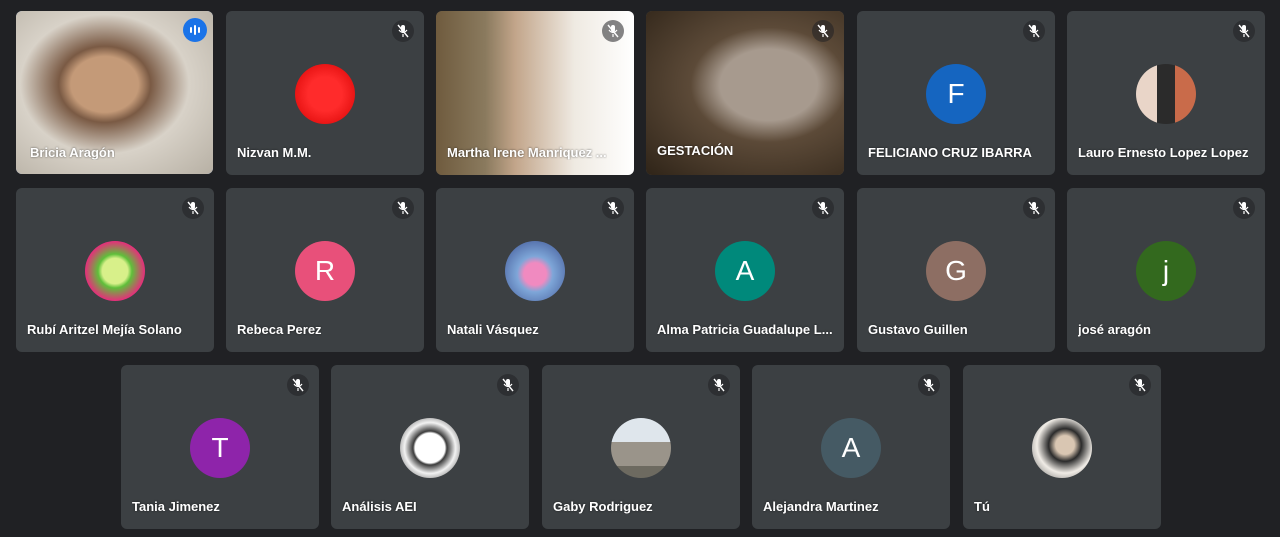  I want to click on participant-name: Análisis AEI, so click(379, 506).